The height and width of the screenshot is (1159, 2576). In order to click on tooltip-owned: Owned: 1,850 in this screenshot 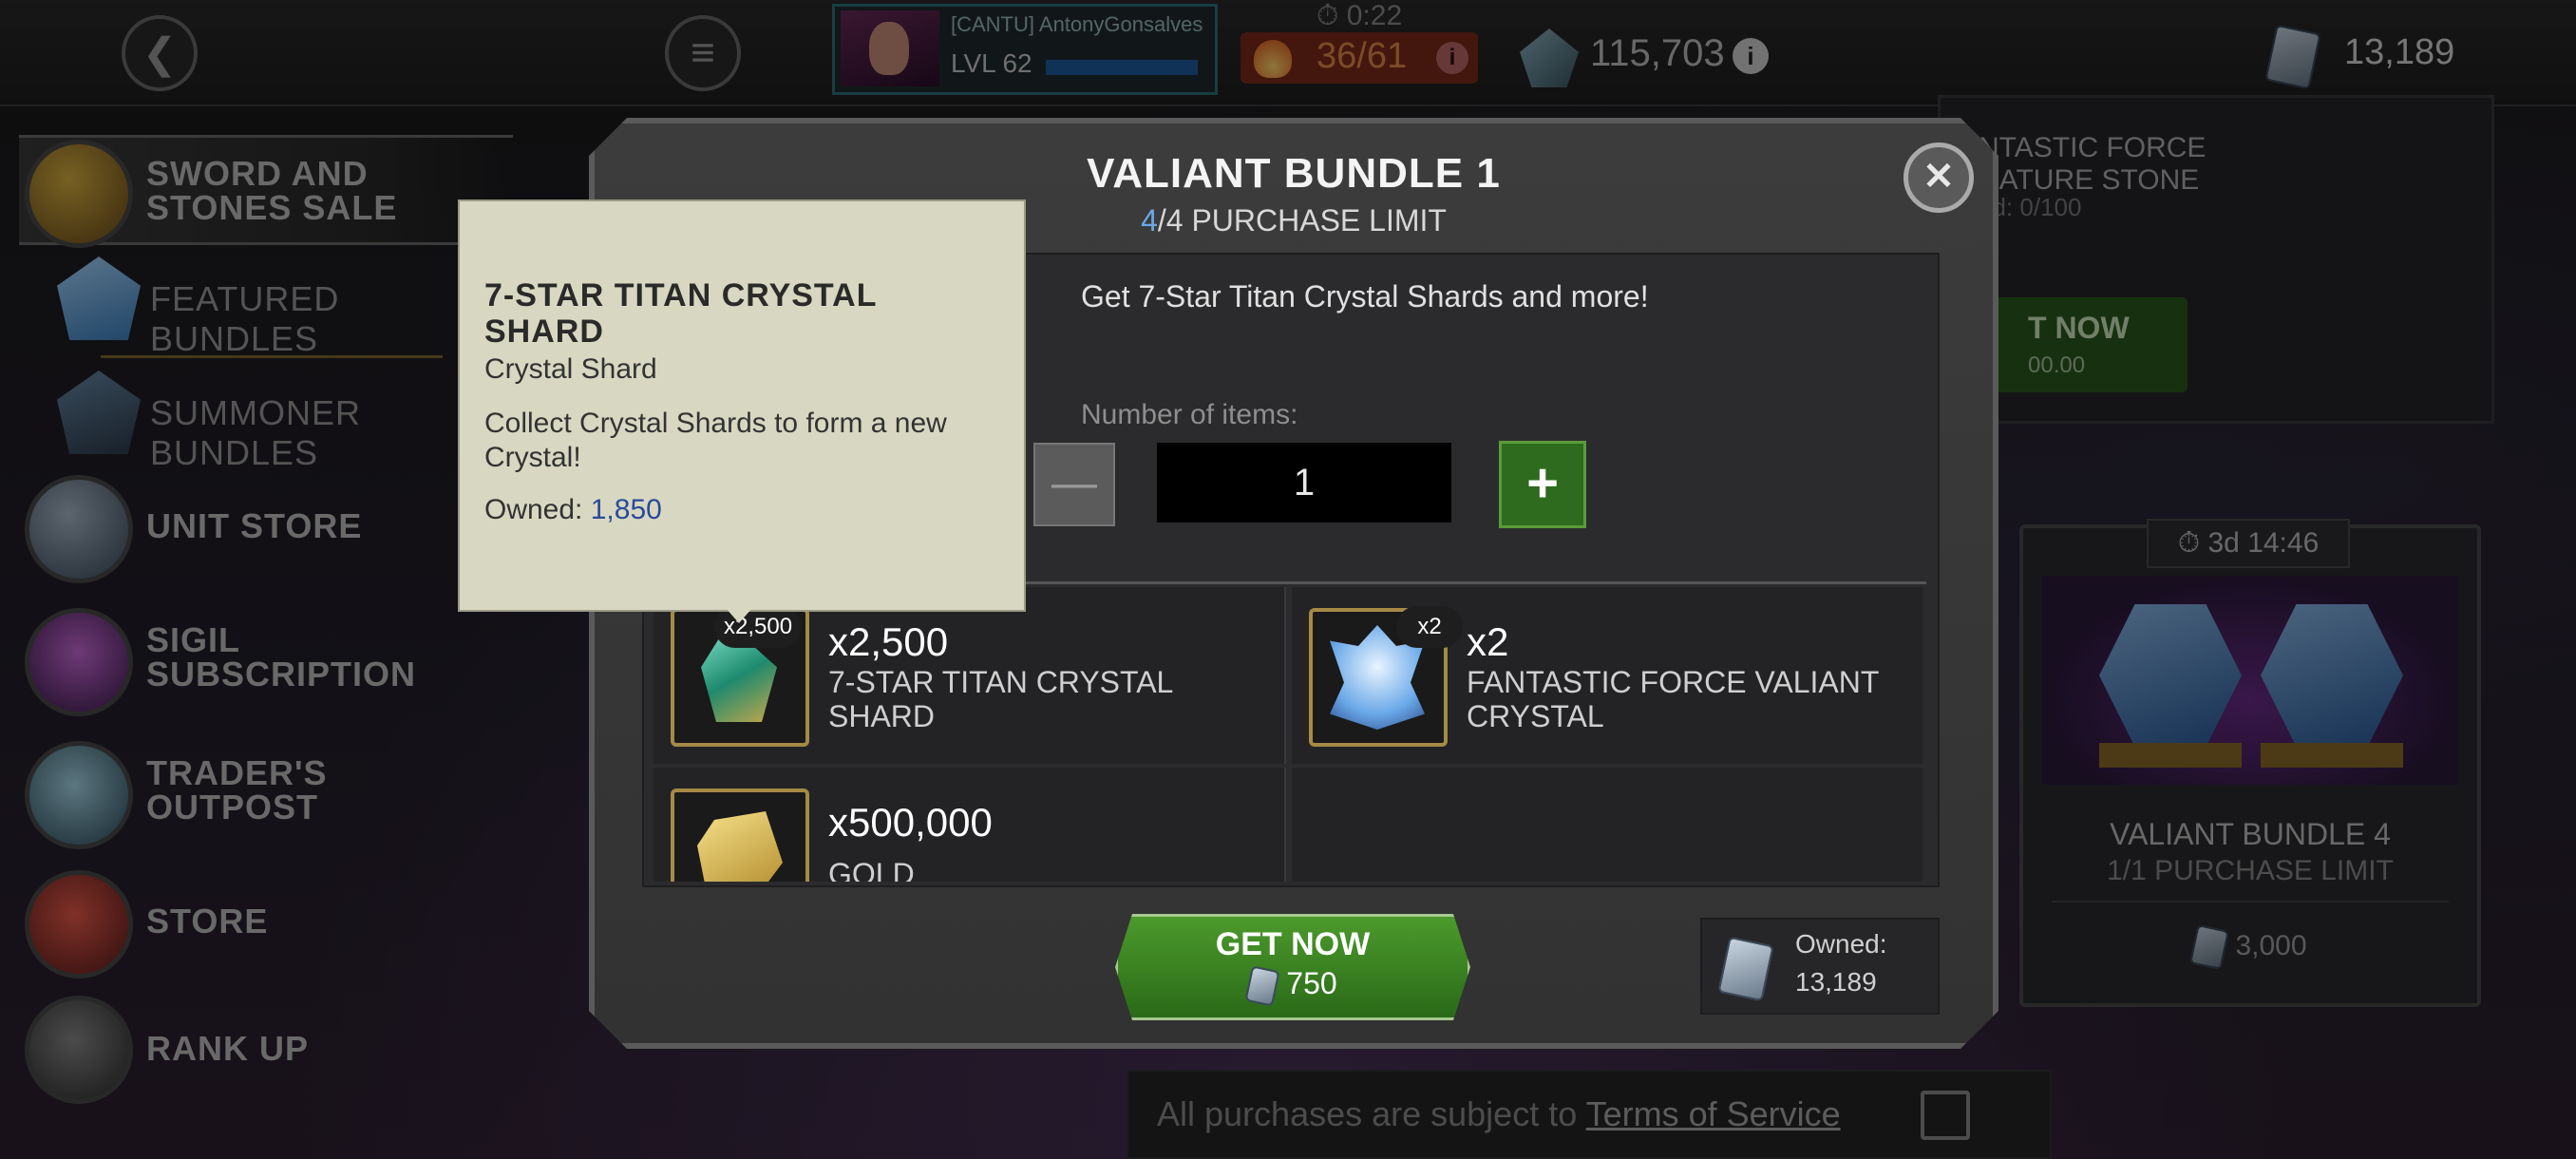, I will do `click(573, 509)`.